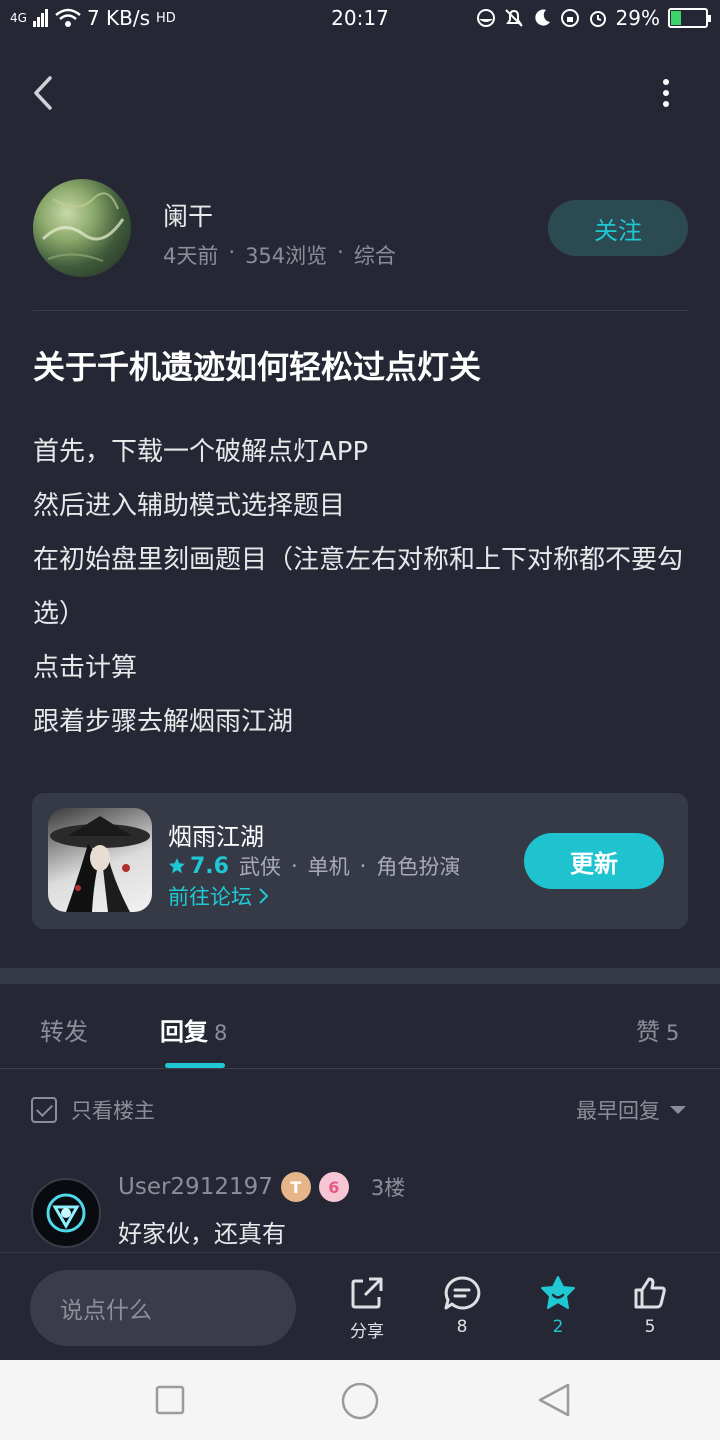  What do you see at coordinates (257, 367) in the screenshot?
I see `post-title: 关于千机遗迹如何轻松过点灯关` at bounding box center [257, 367].